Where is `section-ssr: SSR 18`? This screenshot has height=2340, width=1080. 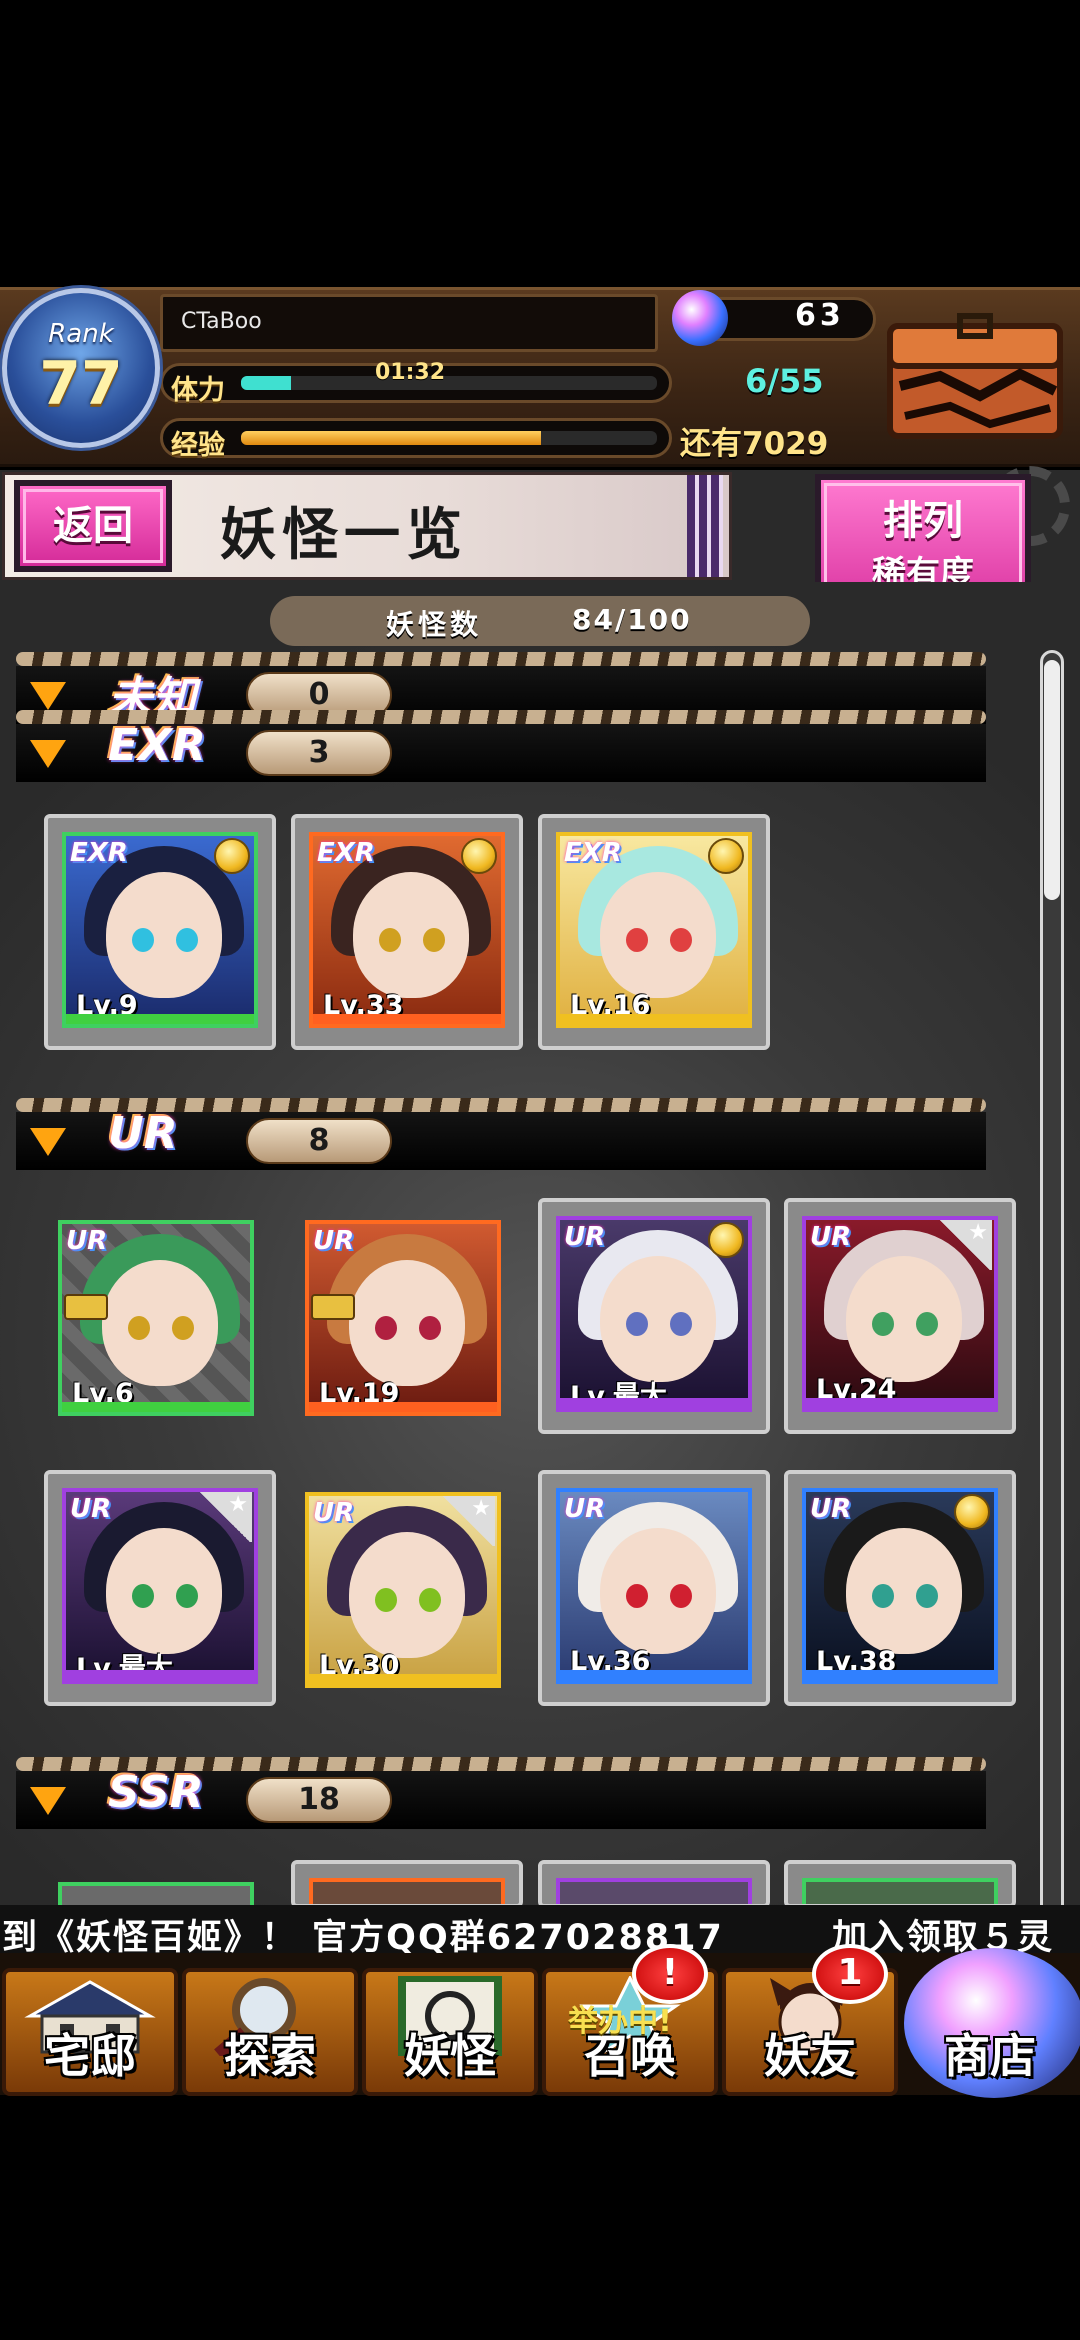
section-ssr: SSR 18 is located at coordinates (501, 1793).